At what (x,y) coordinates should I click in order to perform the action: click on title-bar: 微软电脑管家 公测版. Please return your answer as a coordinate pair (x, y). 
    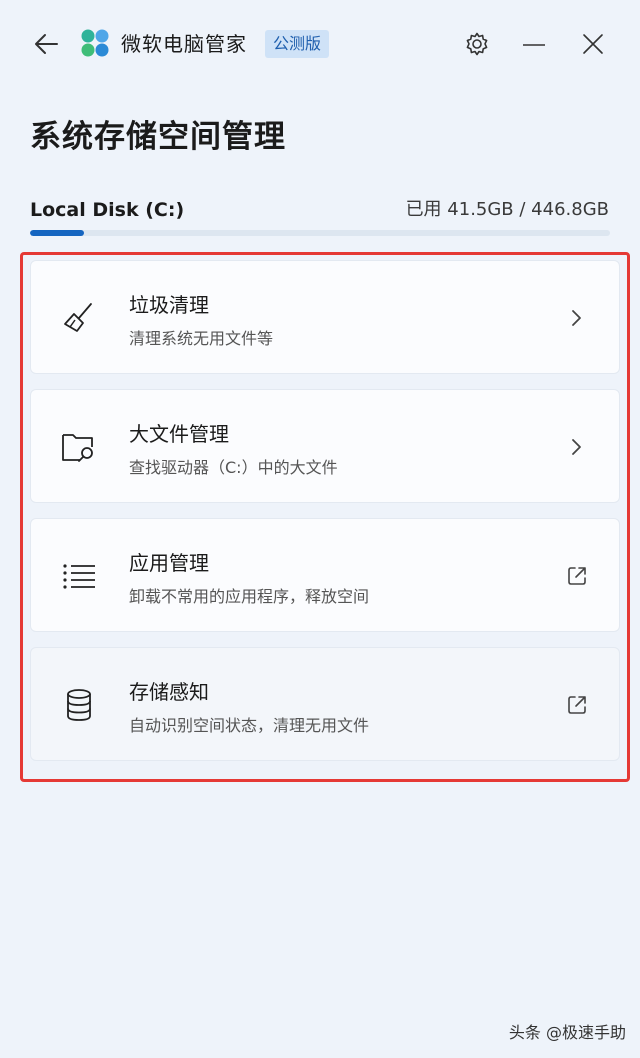
    Looking at the image, I should click on (320, 44).